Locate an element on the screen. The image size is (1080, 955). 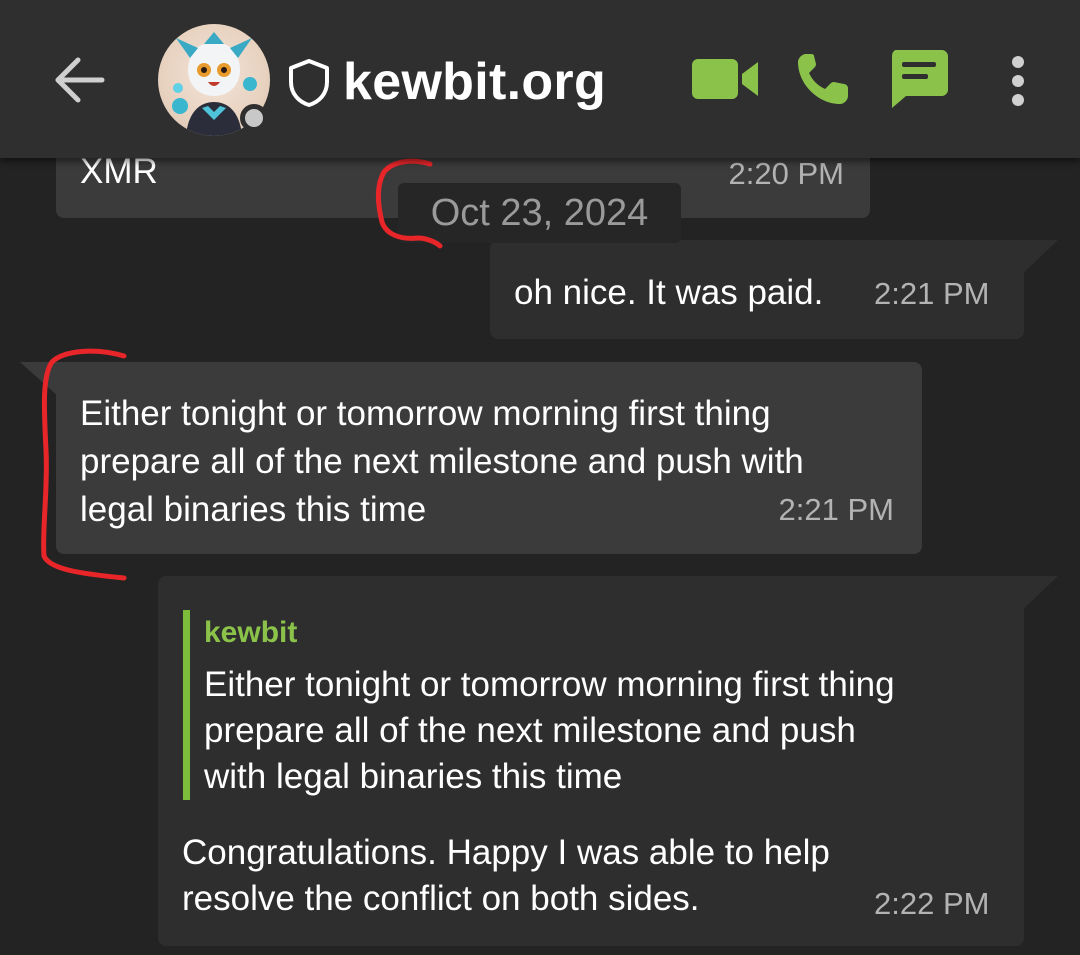
presence-indicator is located at coordinates (254, 118).